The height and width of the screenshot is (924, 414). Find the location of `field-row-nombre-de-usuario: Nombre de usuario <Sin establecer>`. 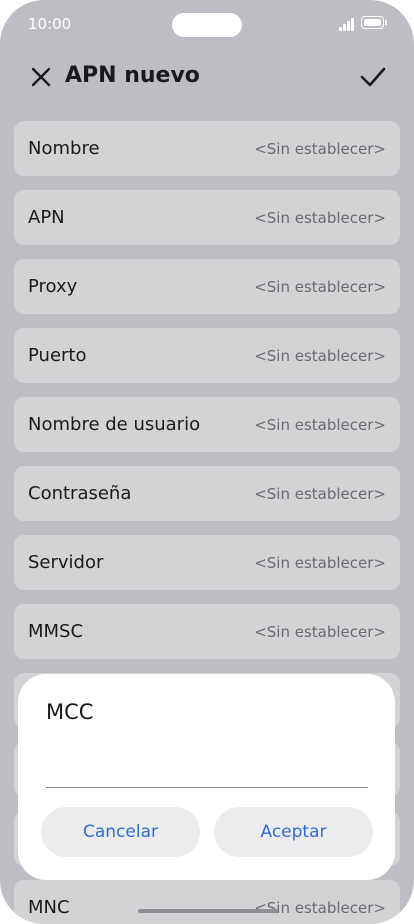

field-row-nombre-de-usuario: Nombre de usuario <Sin establecer> is located at coordinates (207, 424).